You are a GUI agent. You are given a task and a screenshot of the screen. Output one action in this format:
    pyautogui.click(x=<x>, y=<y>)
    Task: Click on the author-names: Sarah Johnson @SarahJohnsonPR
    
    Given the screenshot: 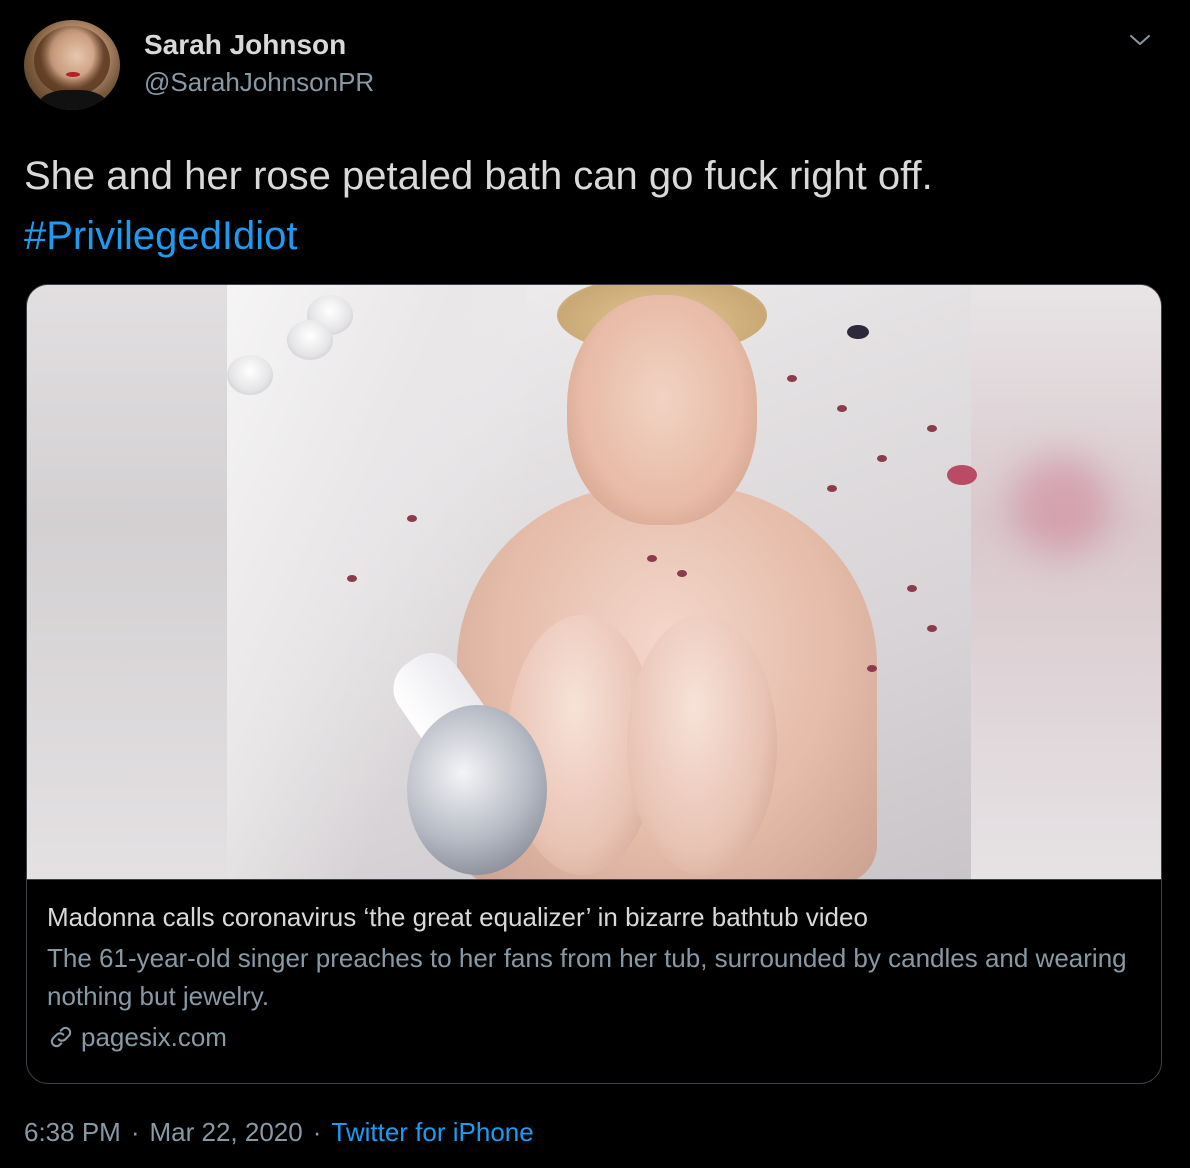 What is the action you would take?
    pyautogui.click(x=259, y=63)
    